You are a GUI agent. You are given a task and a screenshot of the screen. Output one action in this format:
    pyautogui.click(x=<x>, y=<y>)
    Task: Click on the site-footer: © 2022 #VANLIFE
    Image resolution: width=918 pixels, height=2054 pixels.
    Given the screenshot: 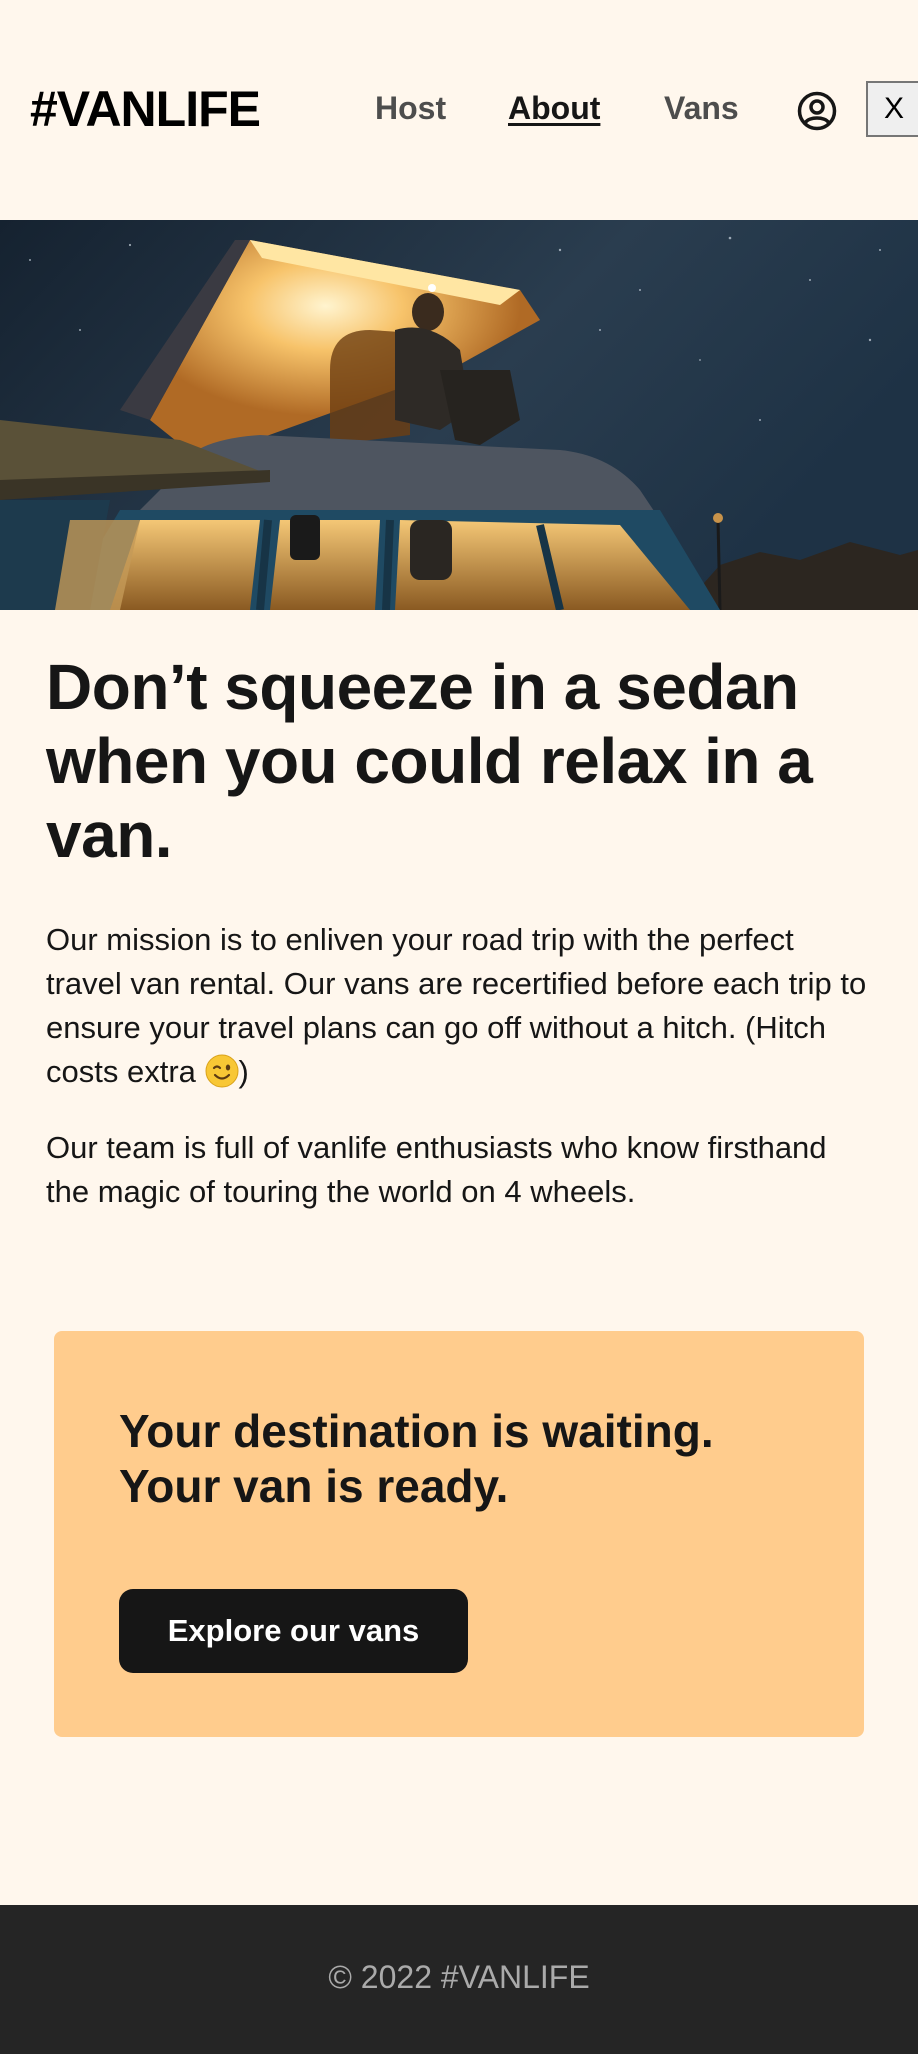 What is the action you would take?
    pyautogui.click(x=459, y=1979)
    